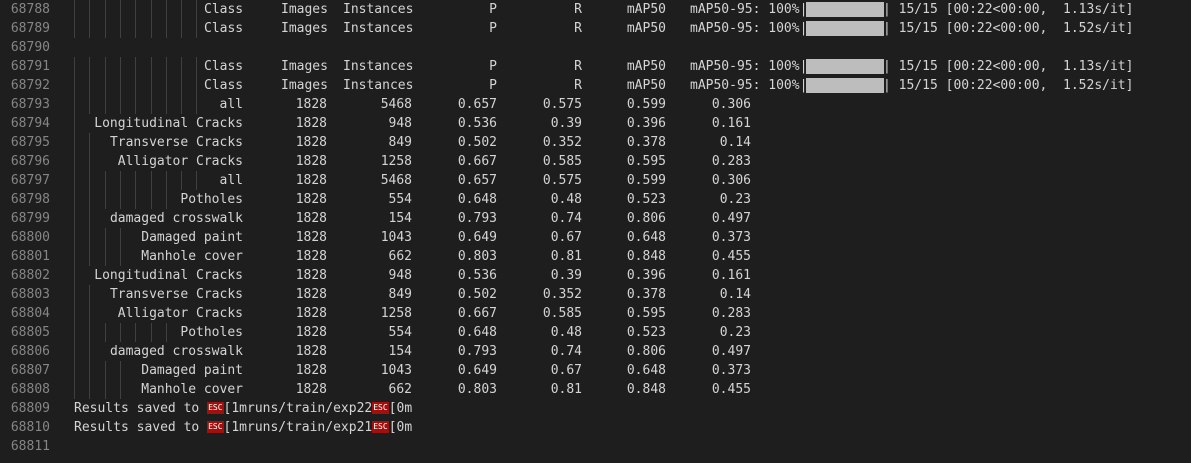 The image size is (1191, 463). Describe the element at coordinates (566, 218) in the screenshot. I see `recall-value: 0.74` at that location.